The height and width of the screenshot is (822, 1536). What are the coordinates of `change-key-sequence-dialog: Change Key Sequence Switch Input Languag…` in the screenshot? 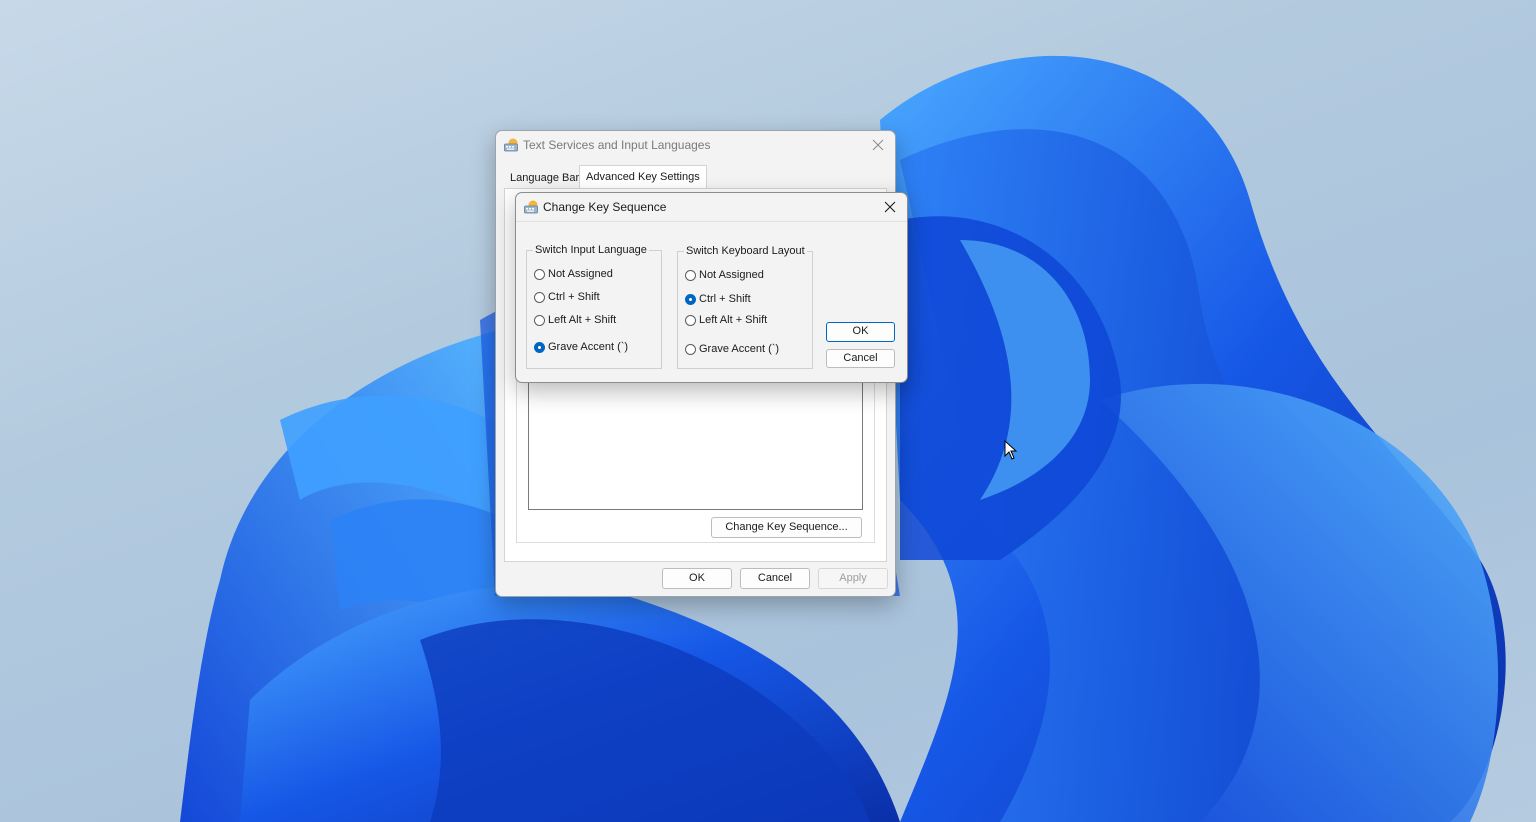 It's located at (711, 287).